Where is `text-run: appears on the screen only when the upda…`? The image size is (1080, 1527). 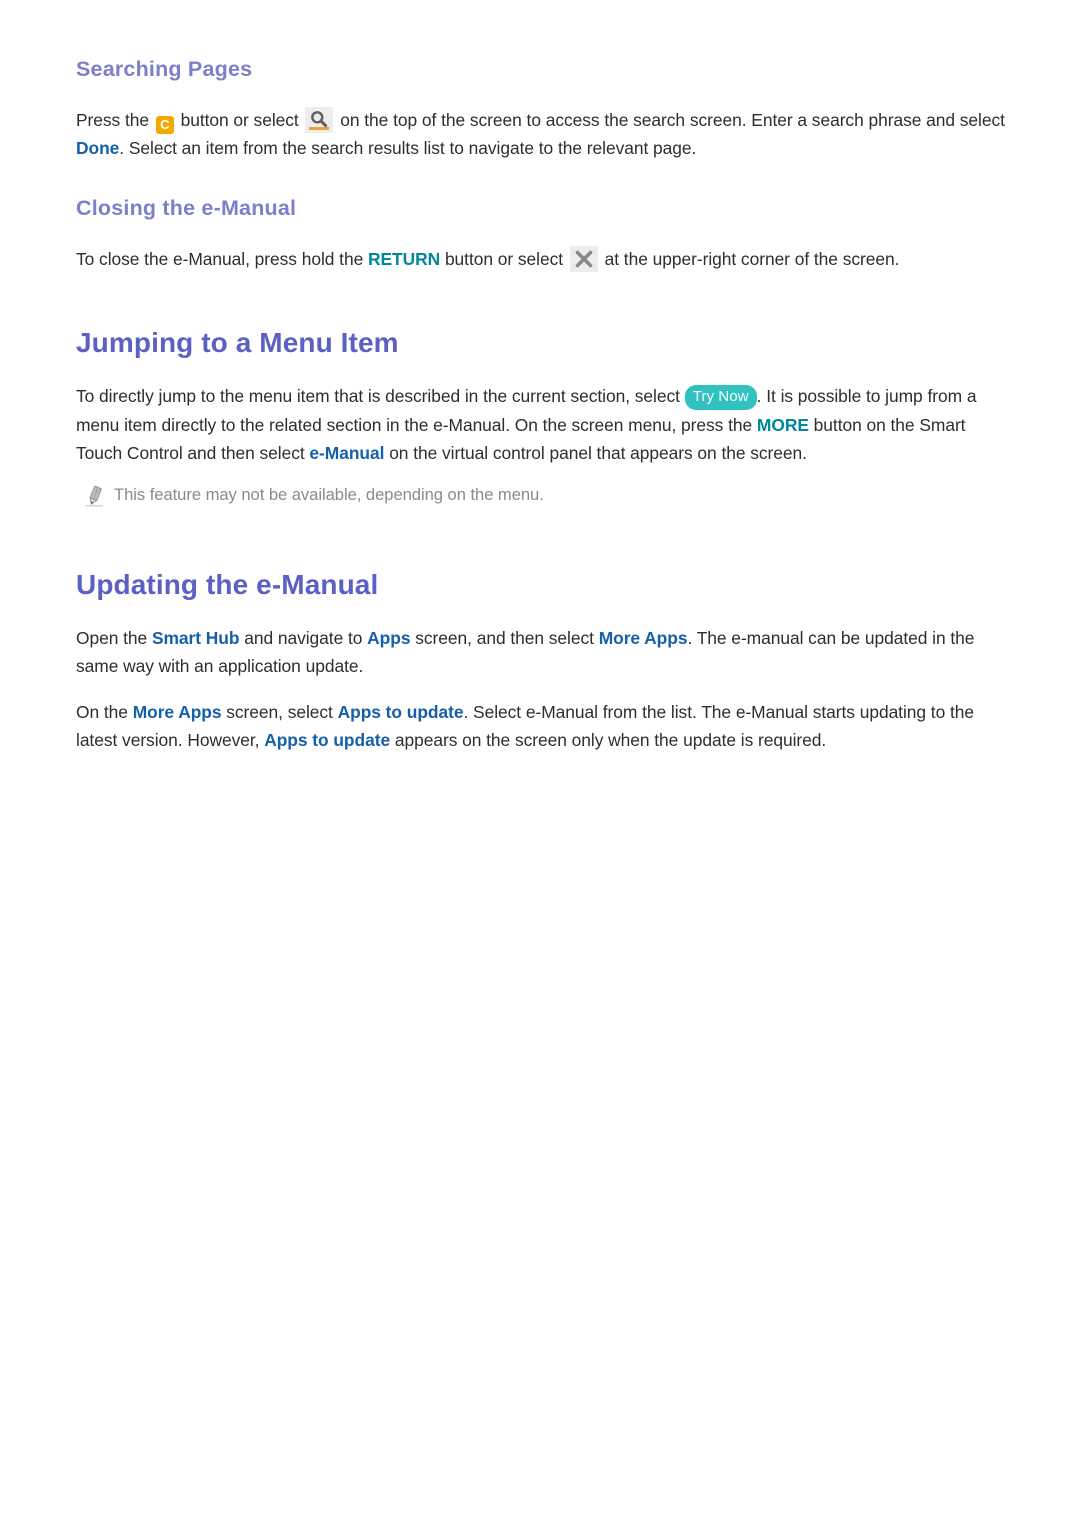 text-run: appears on the screen only when the upda… is located at coordinates (608, 740).